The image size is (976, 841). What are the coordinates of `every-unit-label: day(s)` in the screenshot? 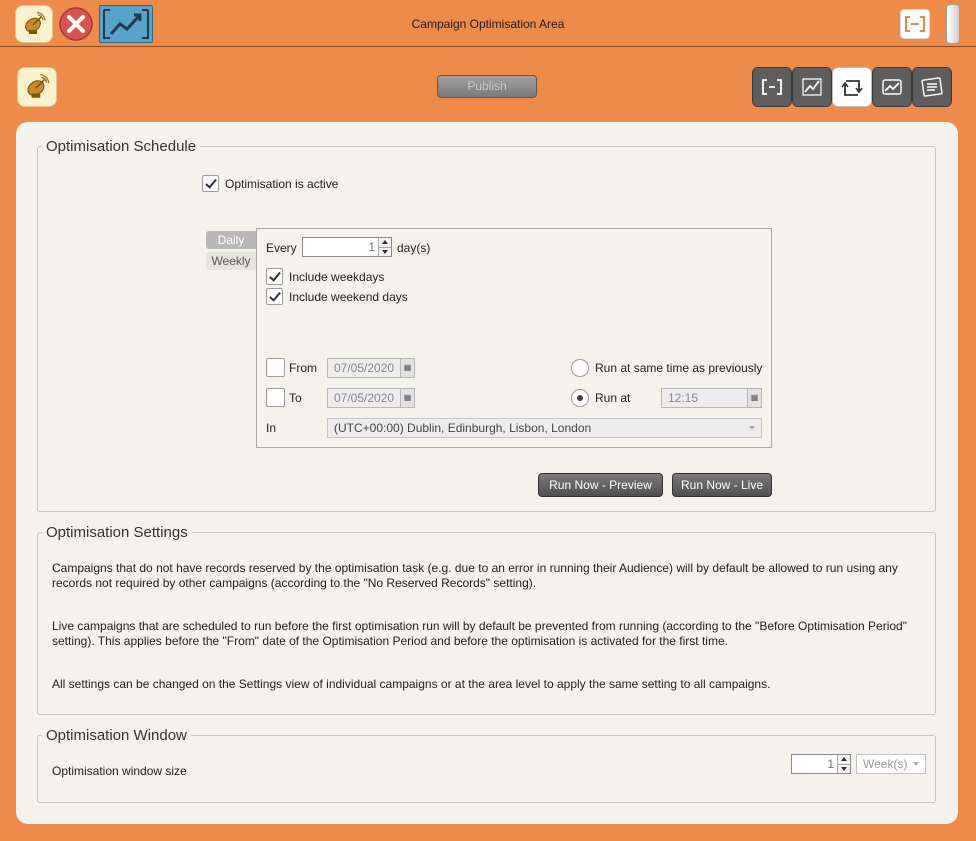 It's located at (414, 248).